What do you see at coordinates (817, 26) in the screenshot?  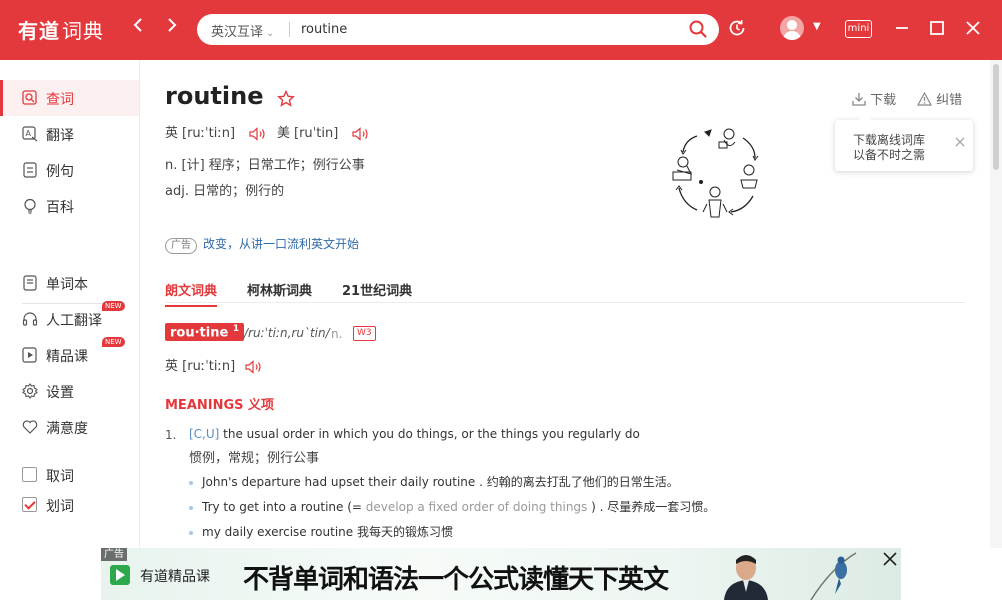 I see `chevron-down-icon: ▼` at bounding box center [817, 26].